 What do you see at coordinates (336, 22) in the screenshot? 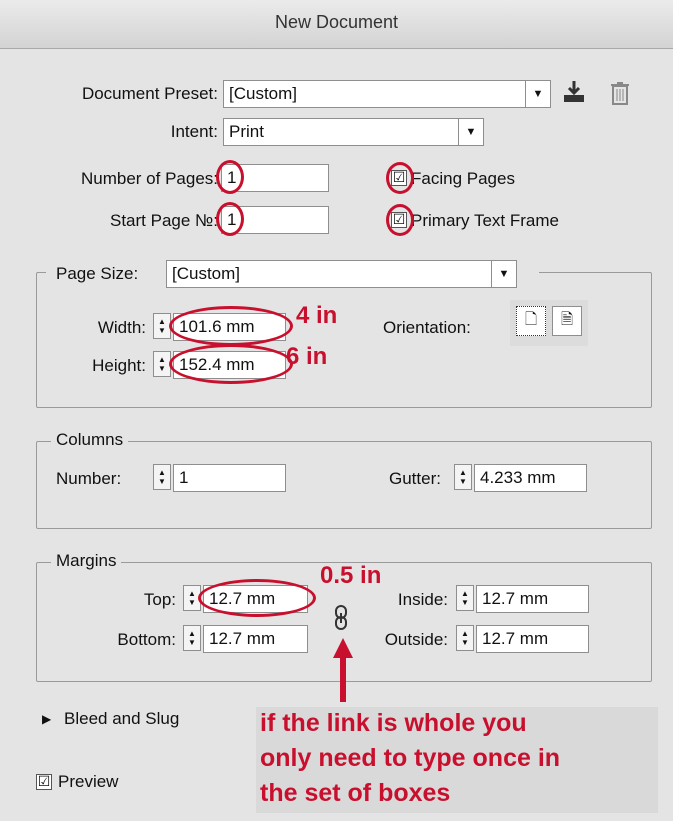
I see `dialog-title: New Document` at bounding box center [336, 22].